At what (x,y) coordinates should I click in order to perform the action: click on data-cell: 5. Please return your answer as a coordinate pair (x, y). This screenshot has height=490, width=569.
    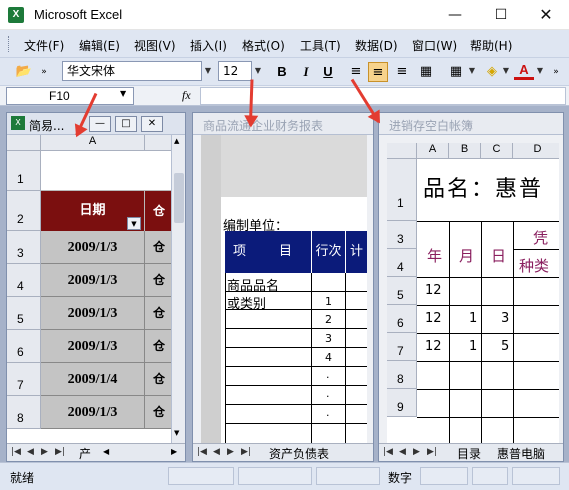
    Looking at the image, I should click on (505, 346).